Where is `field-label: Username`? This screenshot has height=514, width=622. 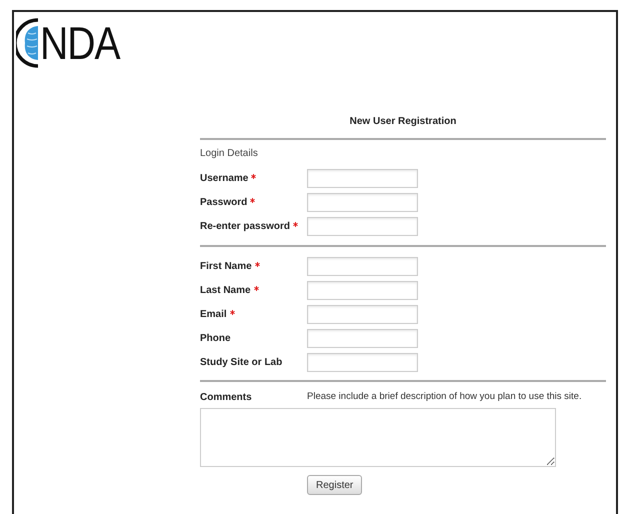 field-label: Username is located at coordinates (224, 179).